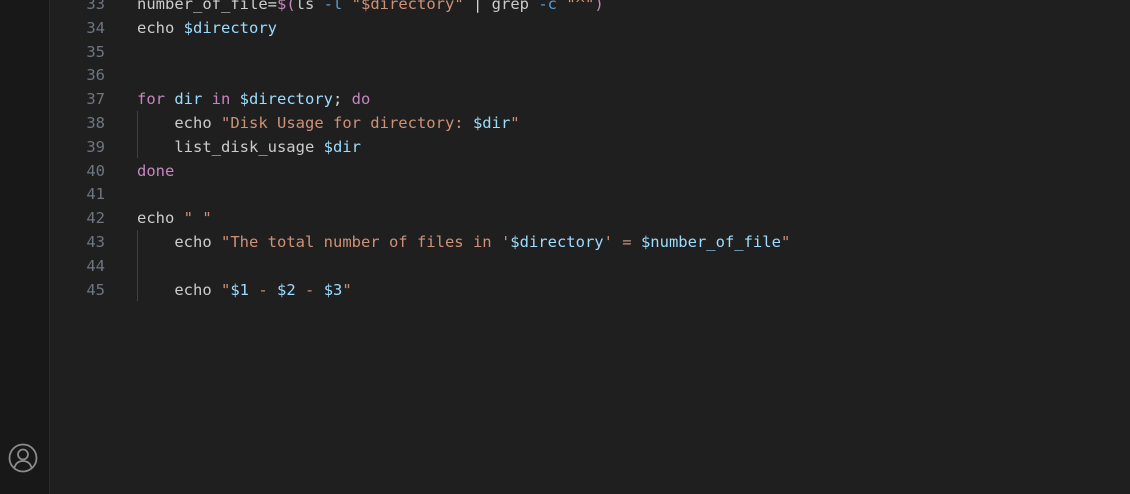  Describe the element at coordinates (347, 122) in the screenshot. I see `code-token: "Disk Usage for directory:` at that location.